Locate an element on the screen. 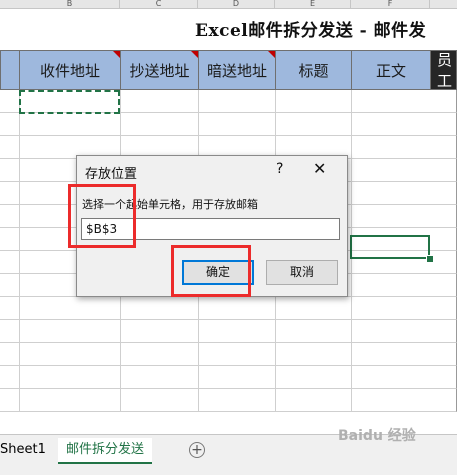 The width and height of the screenshot is (457, 475). header-cc-label: 抄送地址 is located at coordinates (159, 70).